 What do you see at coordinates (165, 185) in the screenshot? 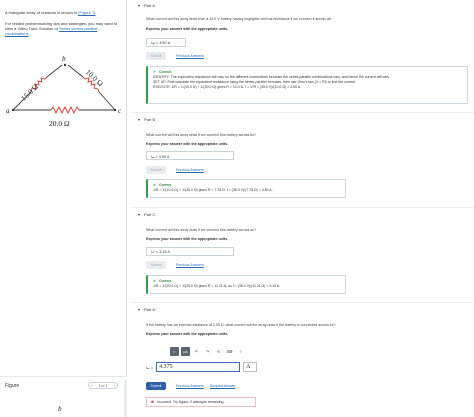
I see `part-b-feedback-title: Correct` at bounding box center [165, 185].